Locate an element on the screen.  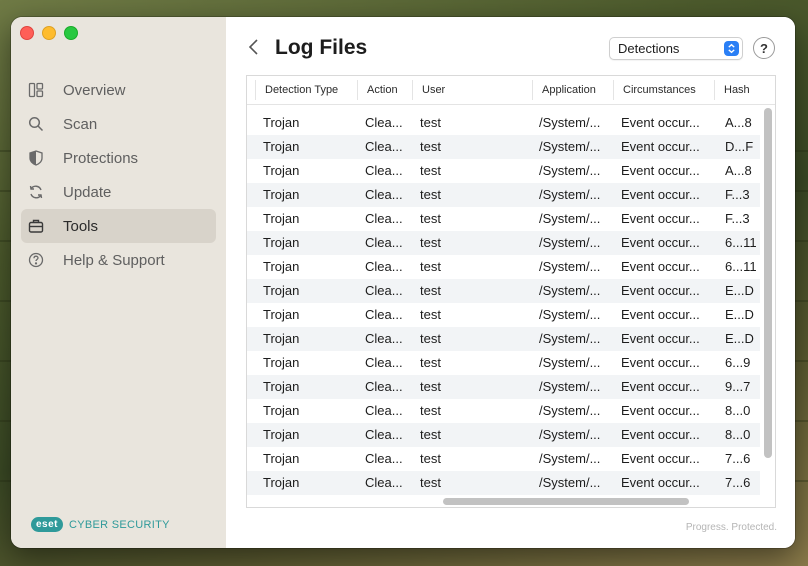
cell-hash: 8...0 is located at coordinates (738, 434).